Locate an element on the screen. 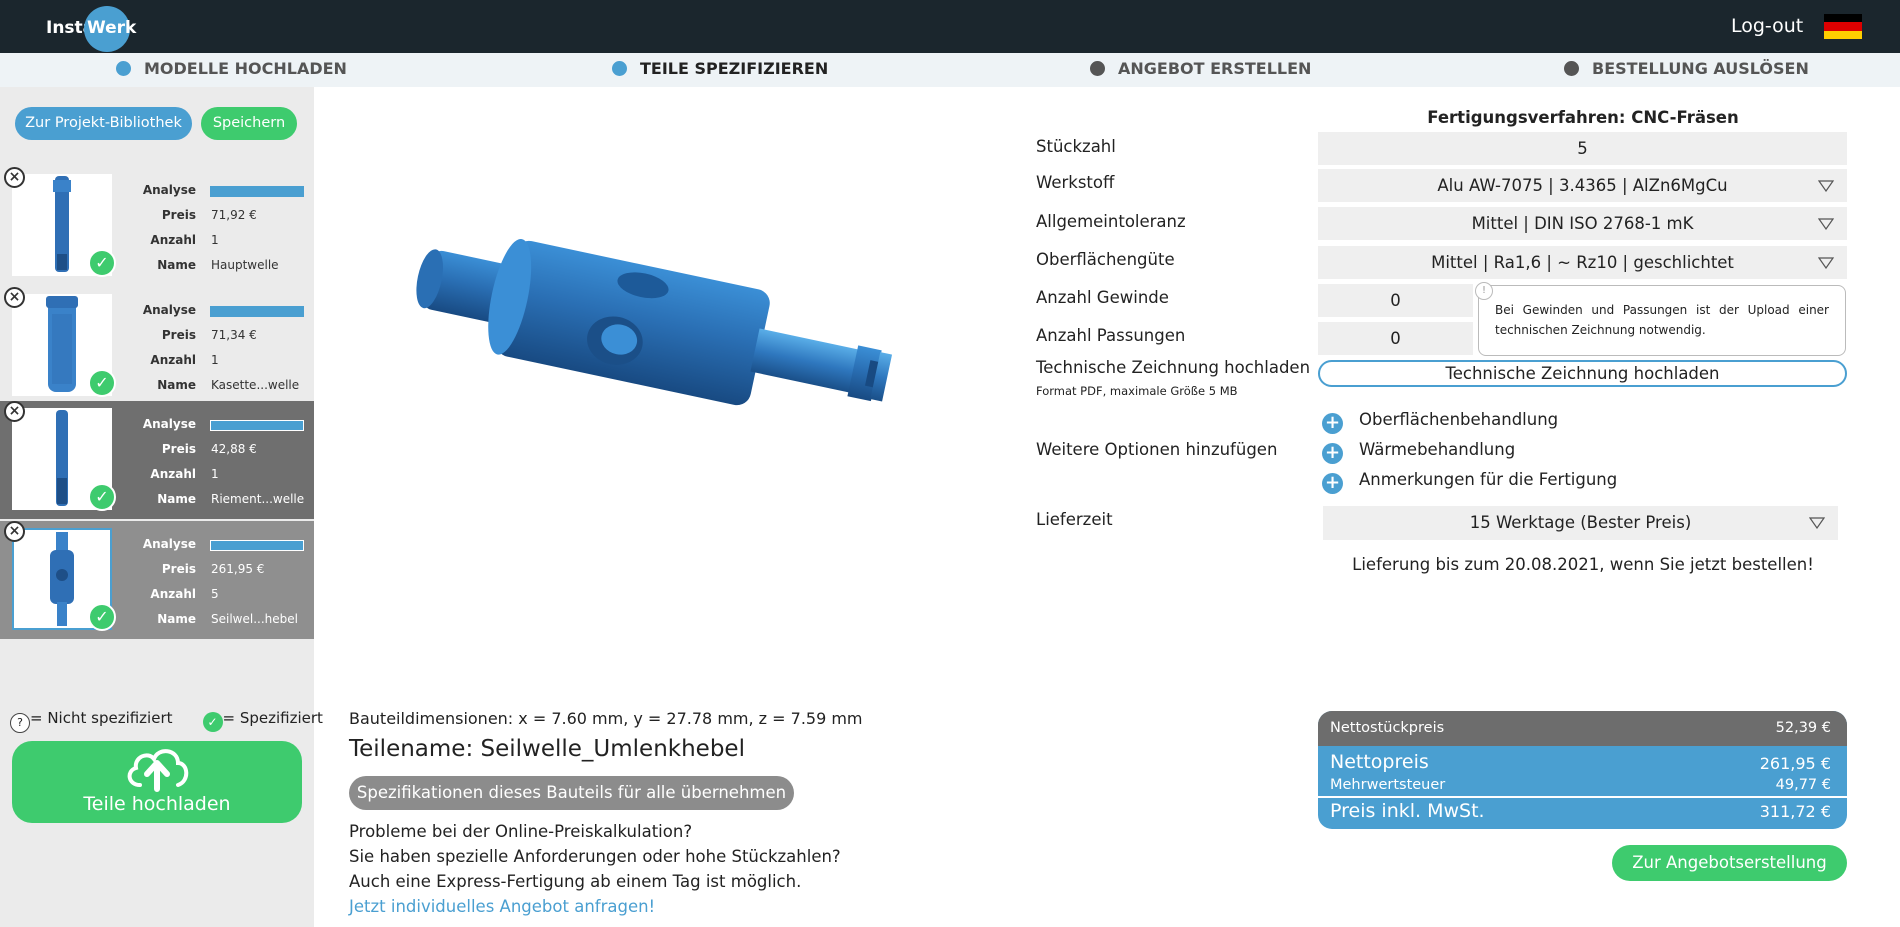 This screenshot has height=927, width=1900. toleranz-label: Allgemeintoleranz is located at coordinates (1111, 221).